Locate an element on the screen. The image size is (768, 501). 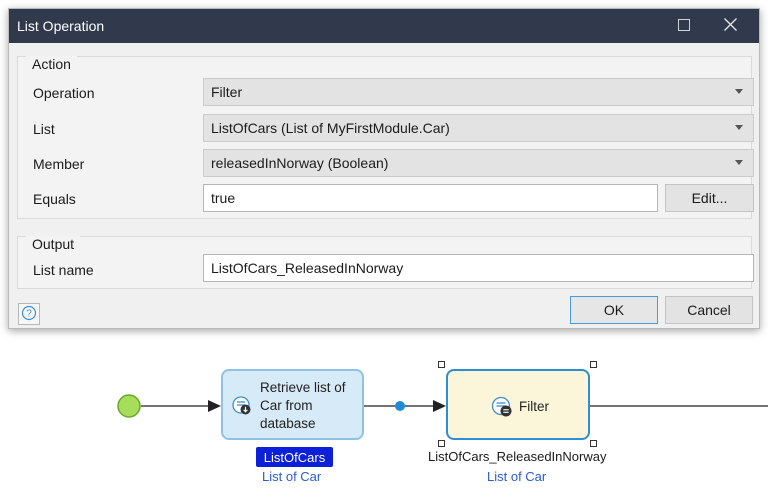
help-icon: ? is located at coordinates (29, 314).